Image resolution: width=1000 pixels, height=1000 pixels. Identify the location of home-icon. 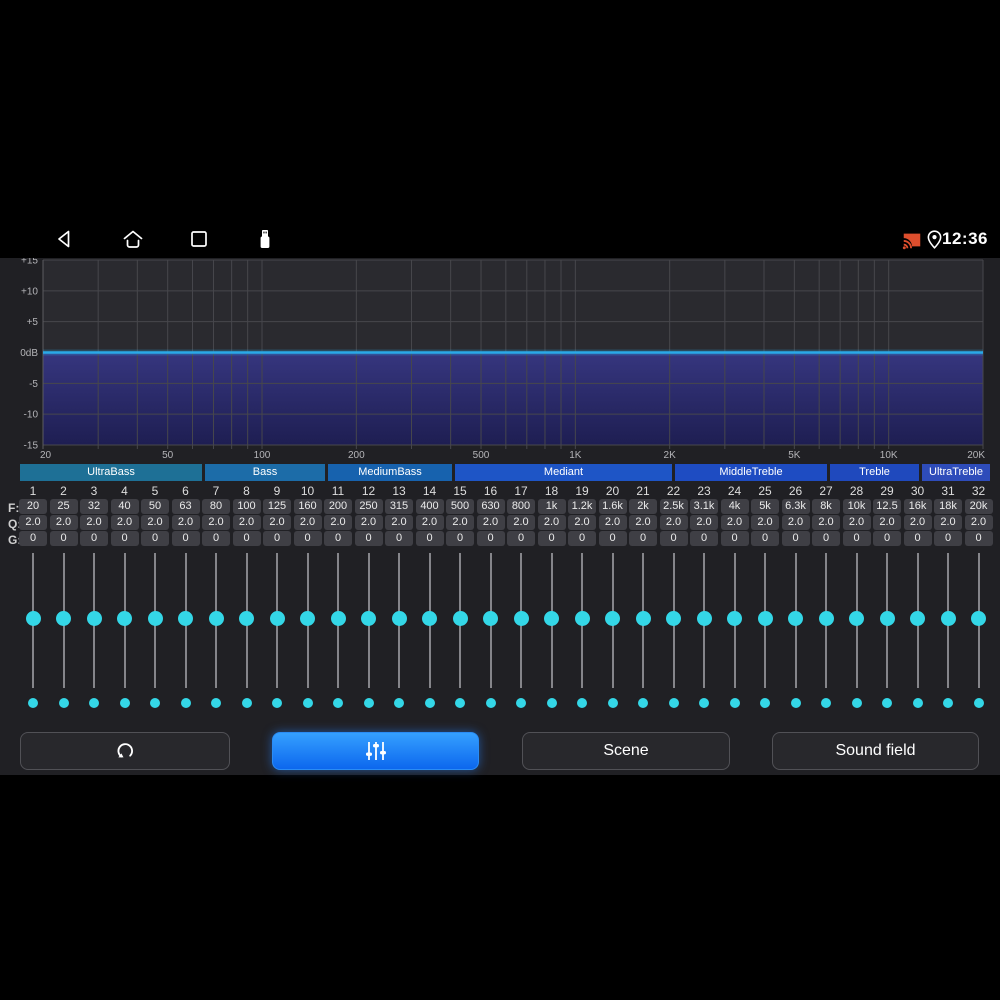
(133, 239).